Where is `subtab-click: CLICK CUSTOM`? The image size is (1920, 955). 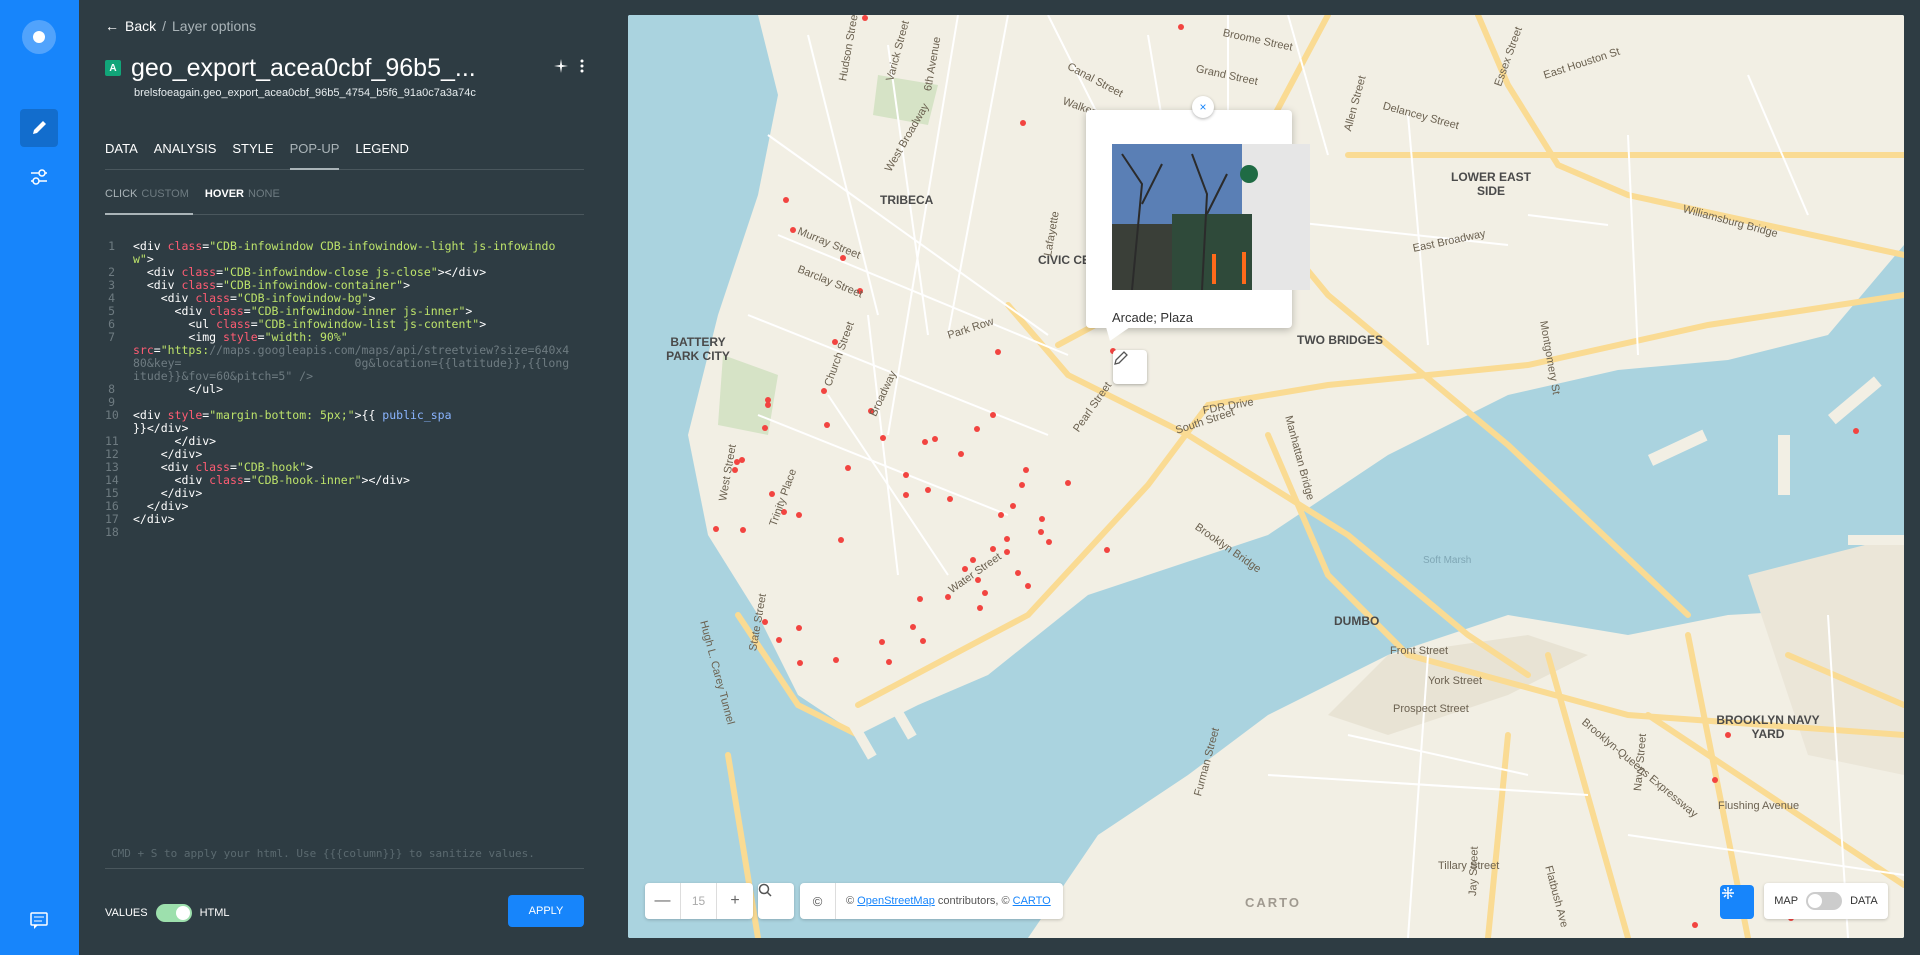
subtab-click: CLICK CUSTOM is located at coordinates (149, 200).